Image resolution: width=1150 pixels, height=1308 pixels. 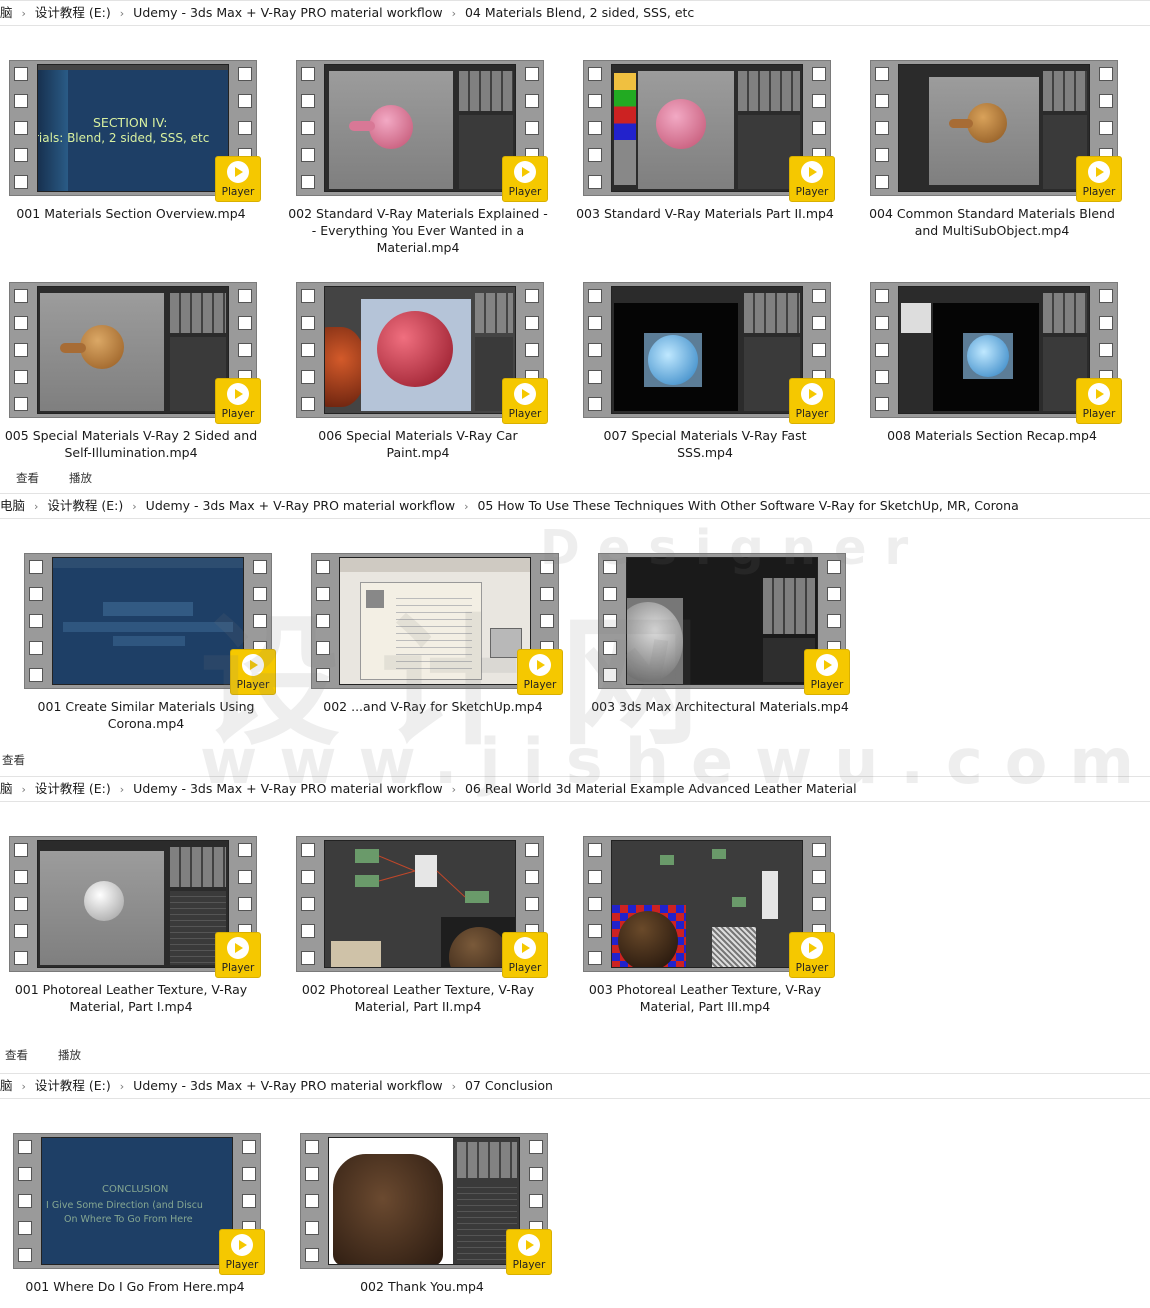 What do you see at coordinates (135, 1189) in the screenshot?
I see `slide-title: CONCLUSION` at bounding box center [135, 1189].